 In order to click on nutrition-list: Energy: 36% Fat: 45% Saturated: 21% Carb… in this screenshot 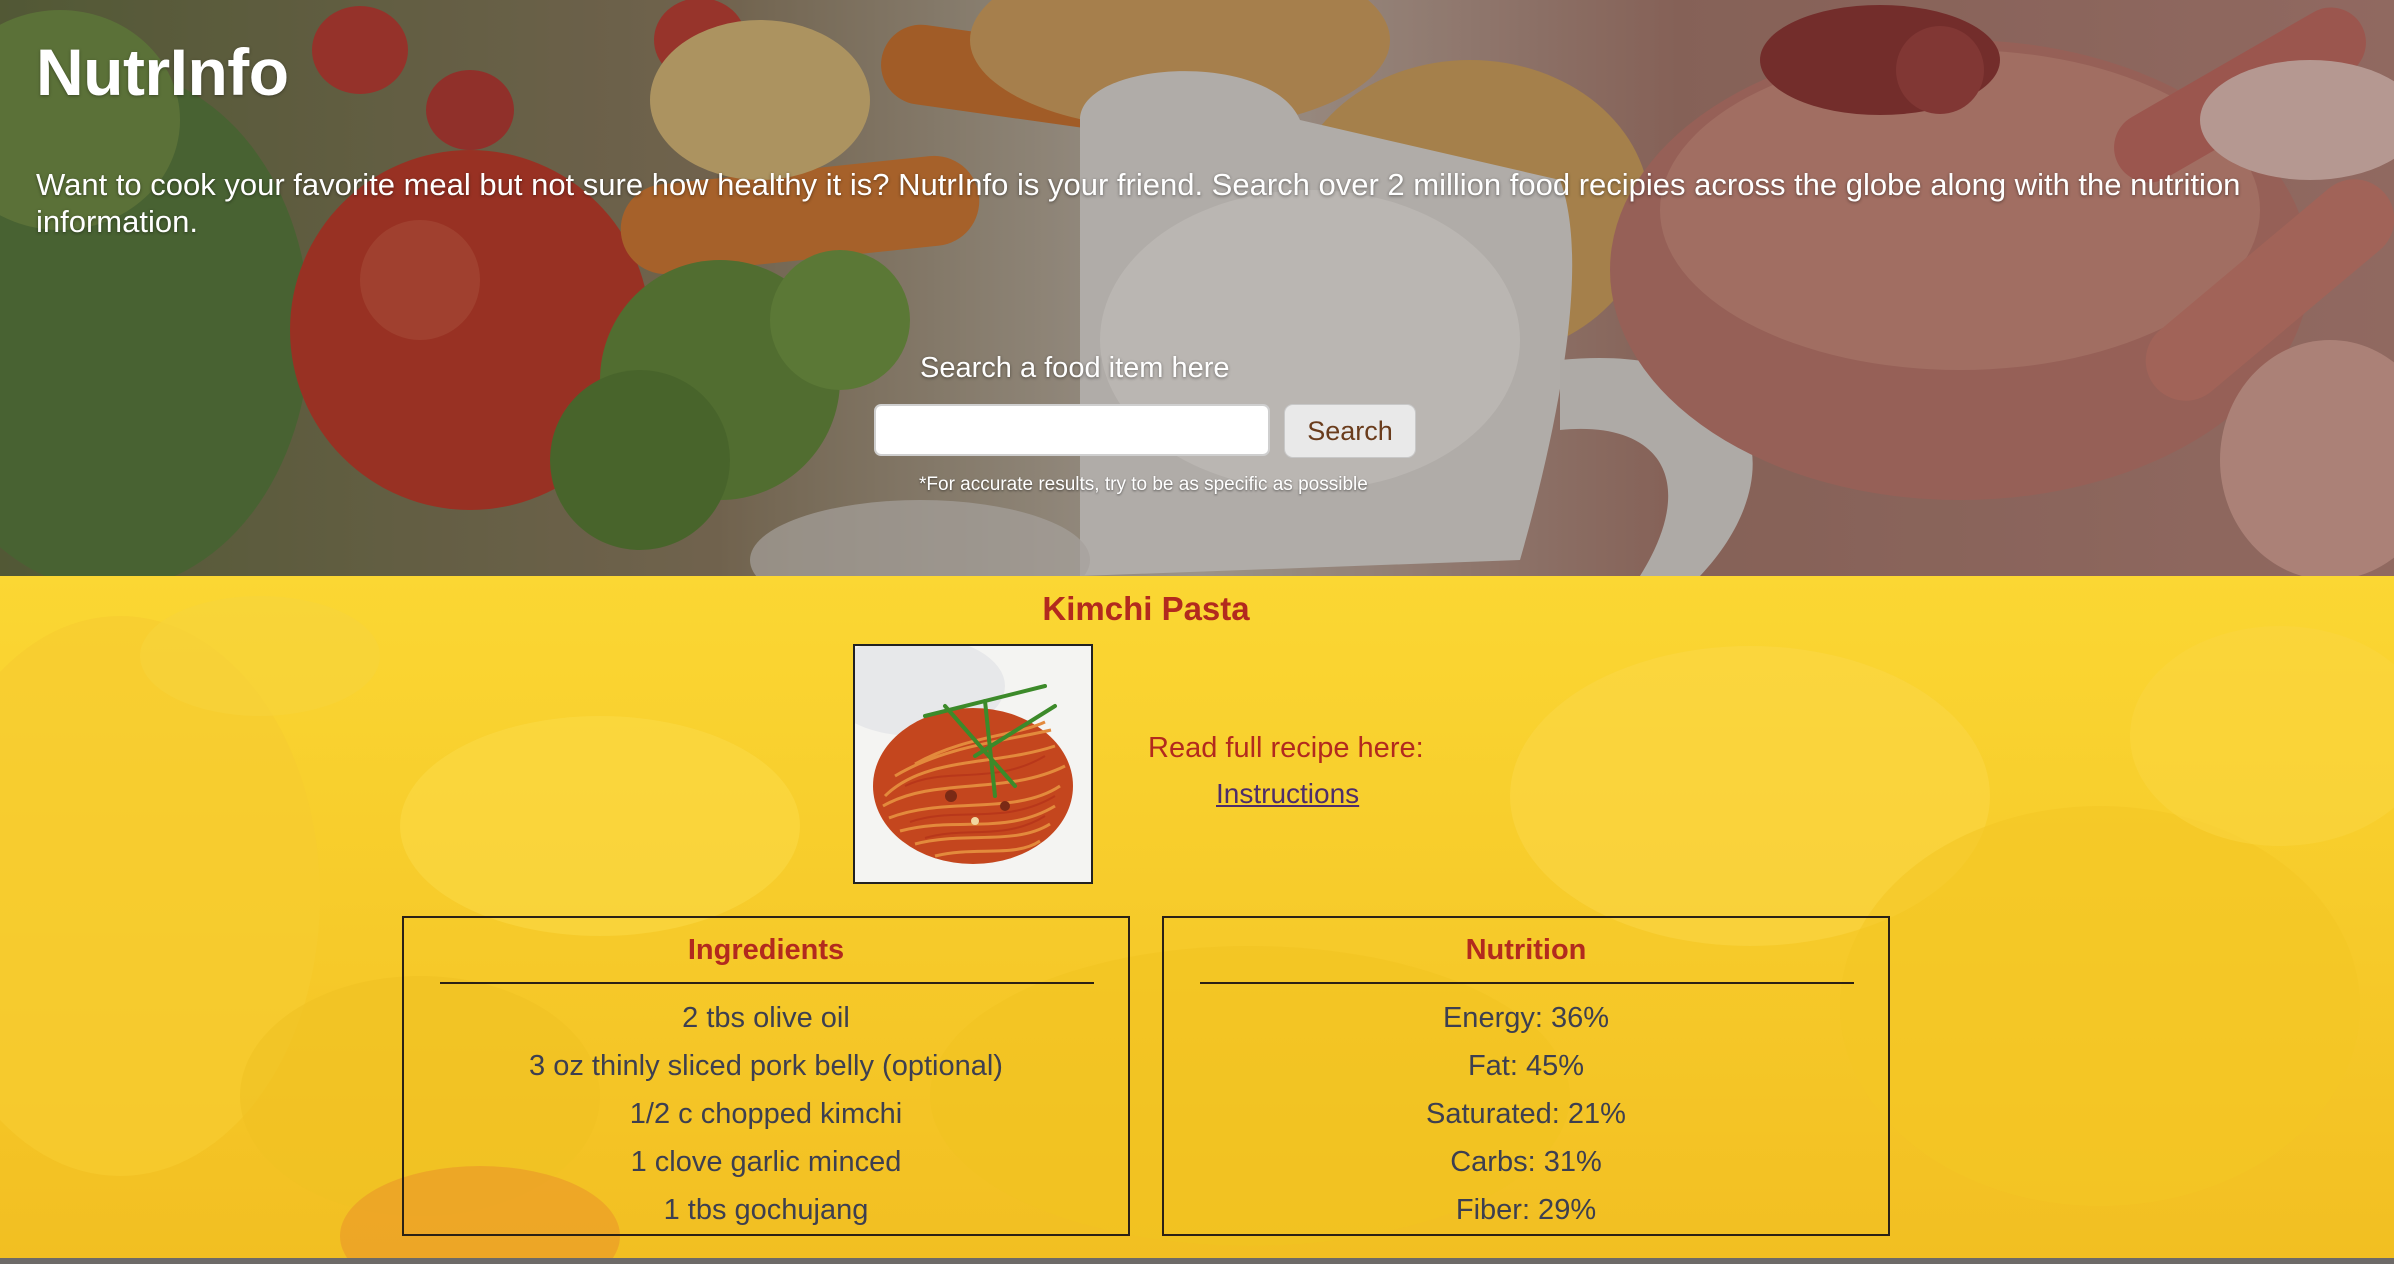, I will do `click(1526, 1114)`.